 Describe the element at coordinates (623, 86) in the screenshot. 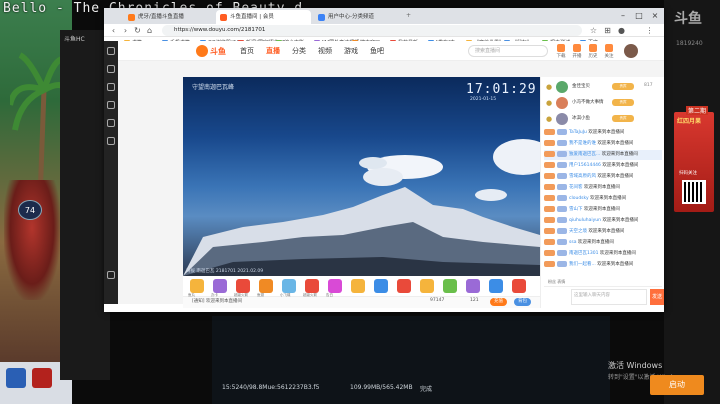

I see `rank-badge: 贵宾` at that location.